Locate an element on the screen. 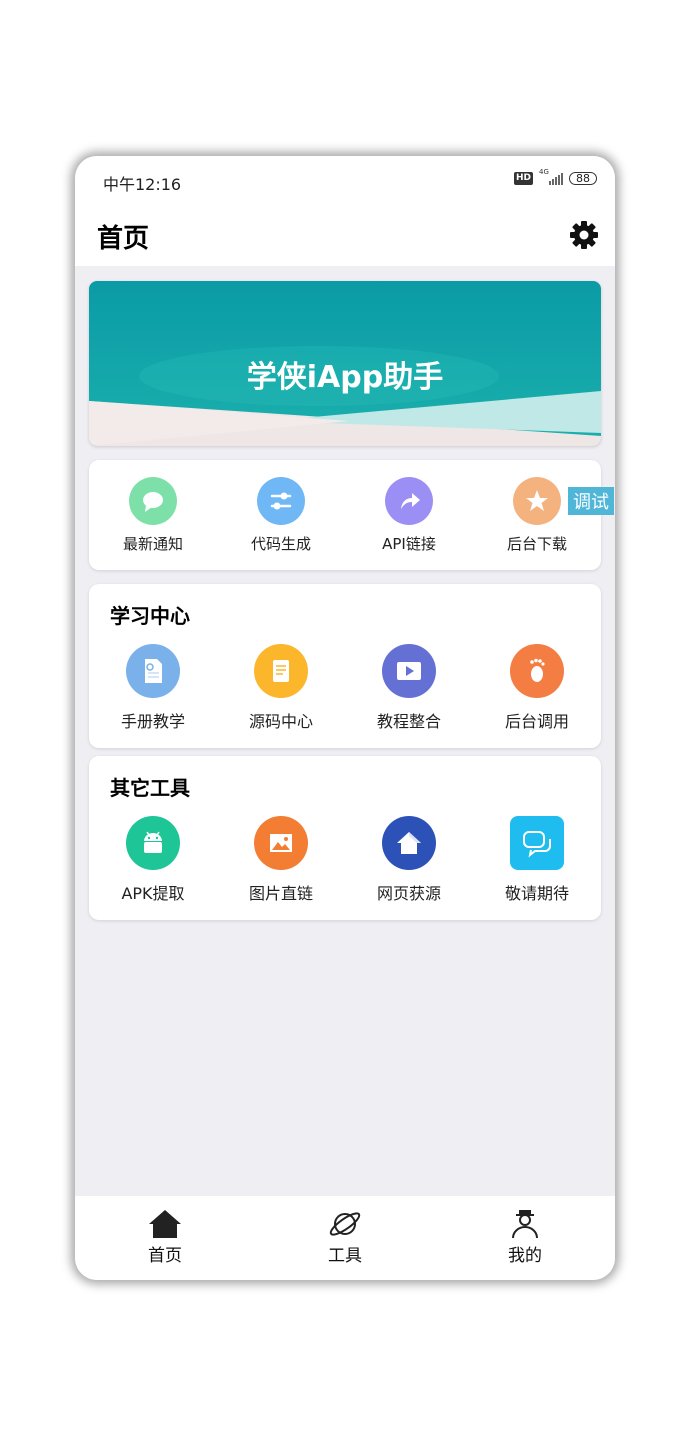  banner-image: 学侠iApp助手 is located at coordinates (345, 363).